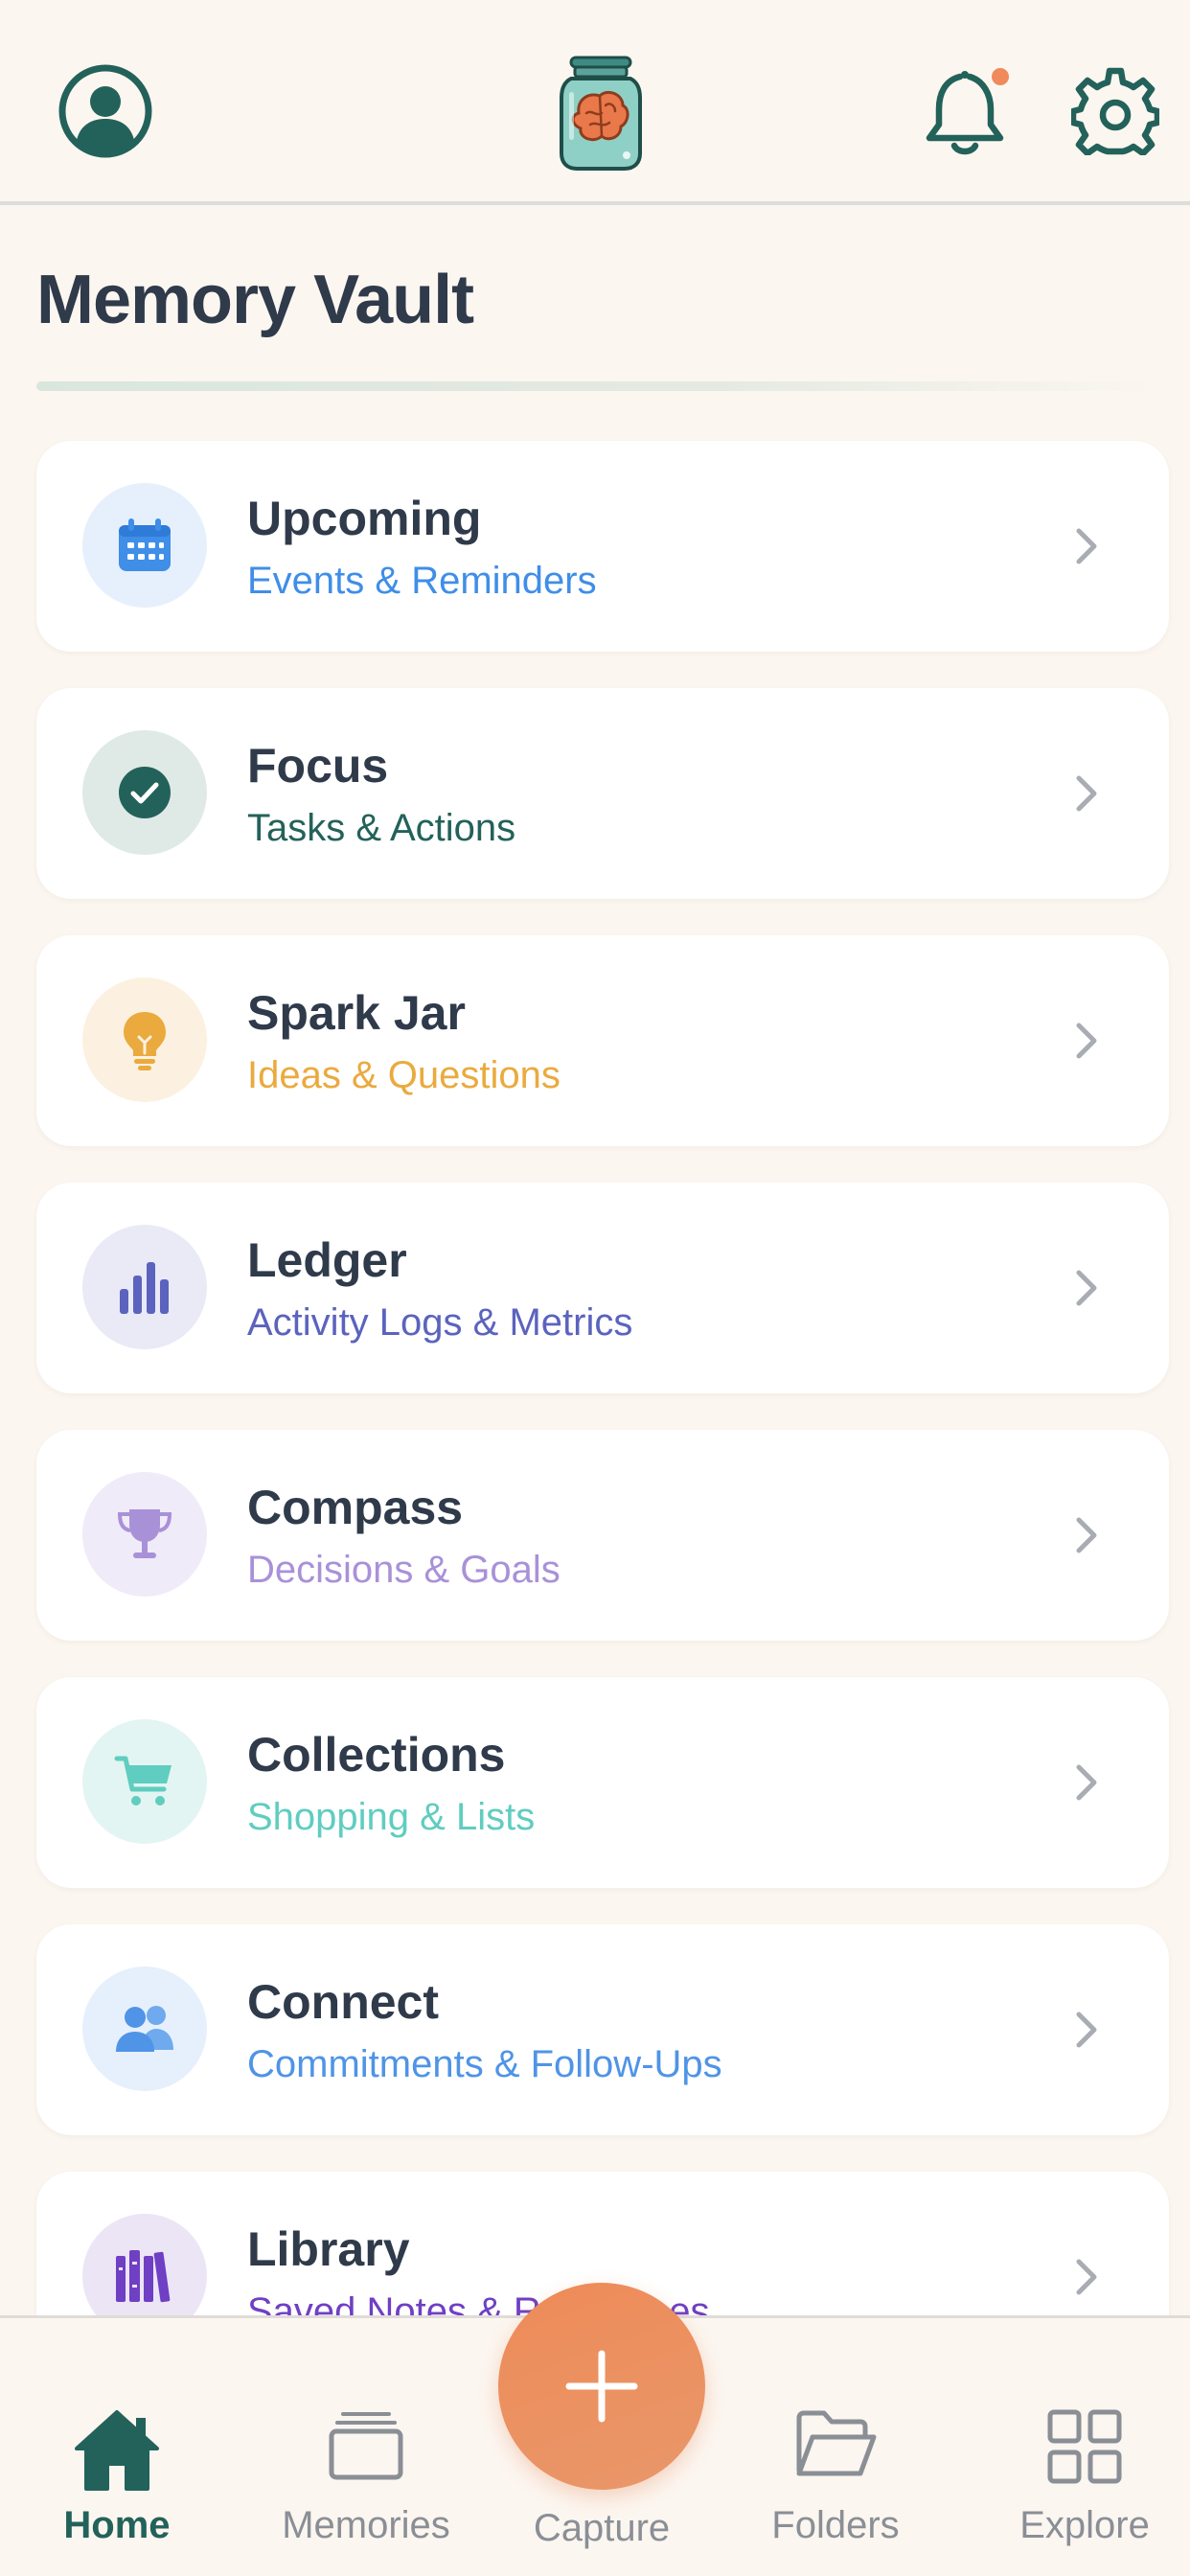 This screenshot has height=2576, width=1190. I want to click on nav-label-home: Home, so click(117, 2525).